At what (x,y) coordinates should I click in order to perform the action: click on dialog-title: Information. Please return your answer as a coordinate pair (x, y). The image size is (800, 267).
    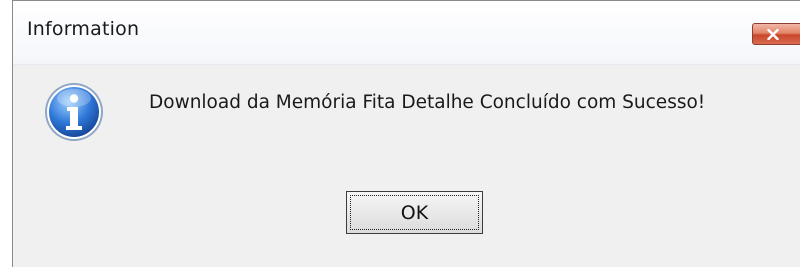
    Looking at the image, I should click on (83, 29).